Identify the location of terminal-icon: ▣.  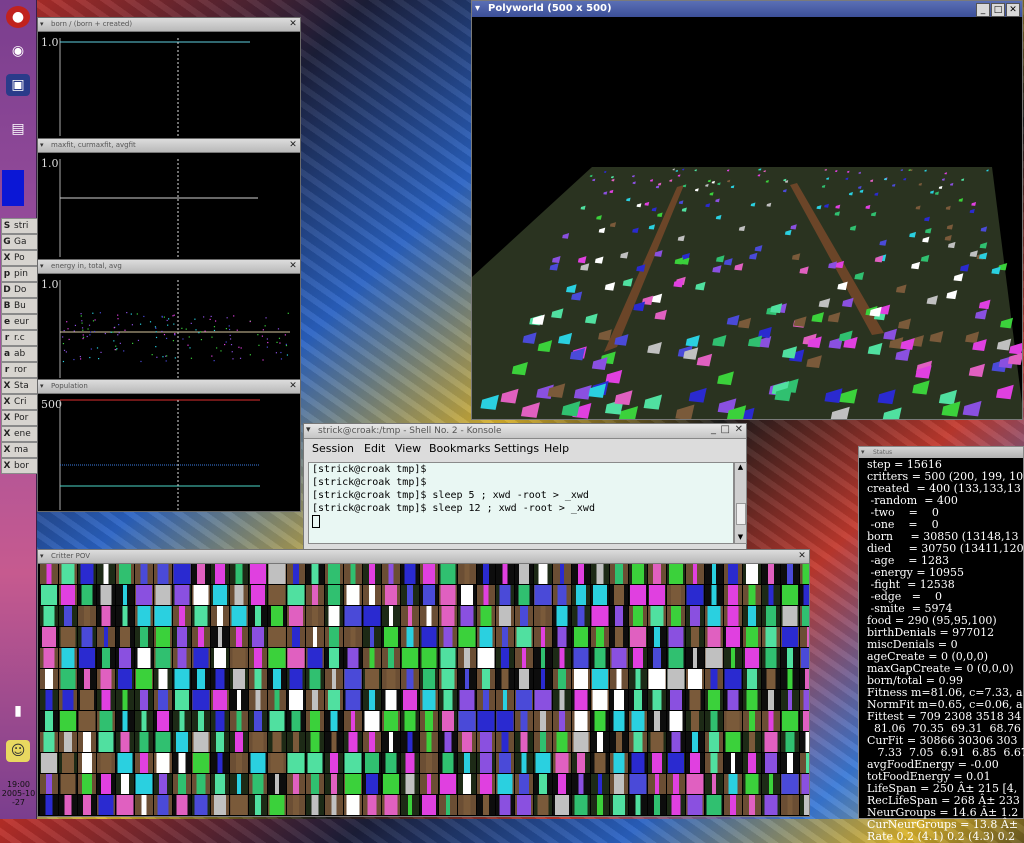
(18, 85).